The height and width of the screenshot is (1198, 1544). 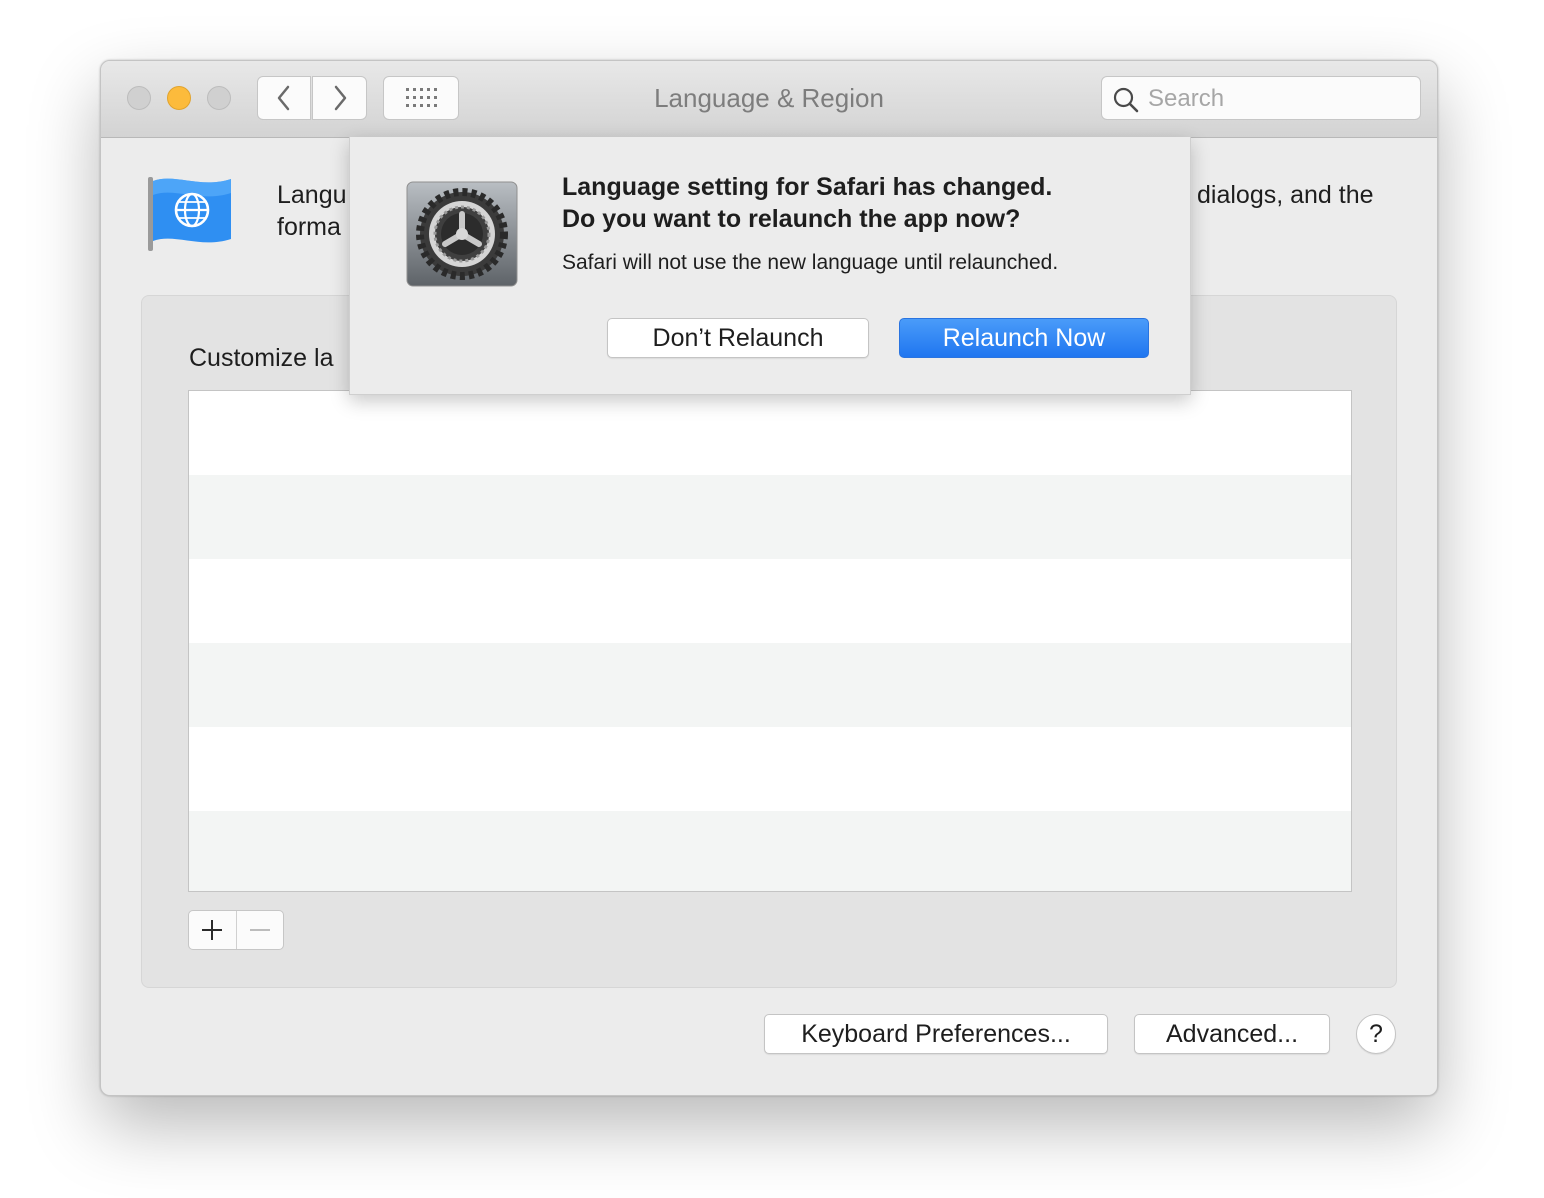 I want to click on description-line1-end: dialogs, and the, so click(x=1285, y=195).